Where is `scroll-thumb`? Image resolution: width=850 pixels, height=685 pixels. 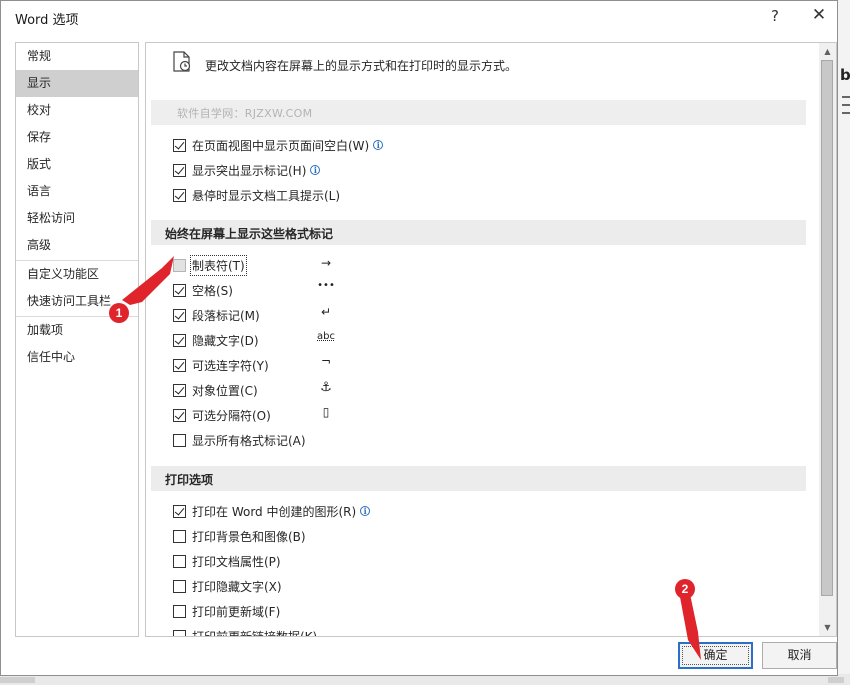
scroll-thumb is located at coordinates (827, 328).